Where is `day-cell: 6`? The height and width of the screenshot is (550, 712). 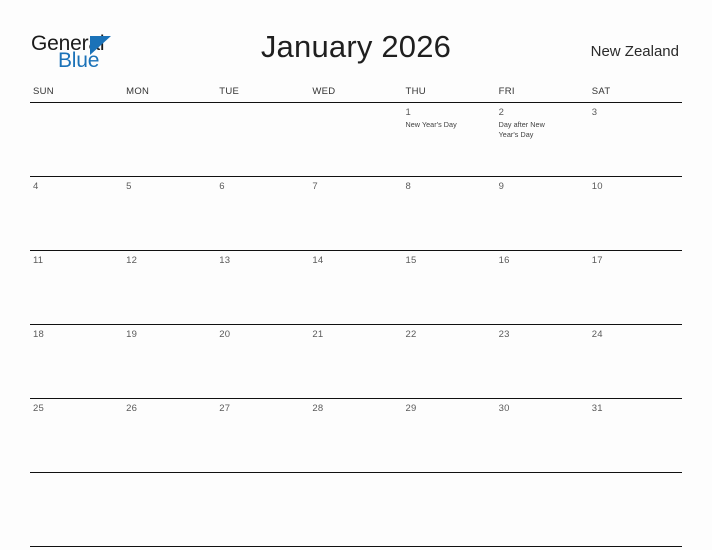 day-cell: 6 is located at coordinates (262, 213).